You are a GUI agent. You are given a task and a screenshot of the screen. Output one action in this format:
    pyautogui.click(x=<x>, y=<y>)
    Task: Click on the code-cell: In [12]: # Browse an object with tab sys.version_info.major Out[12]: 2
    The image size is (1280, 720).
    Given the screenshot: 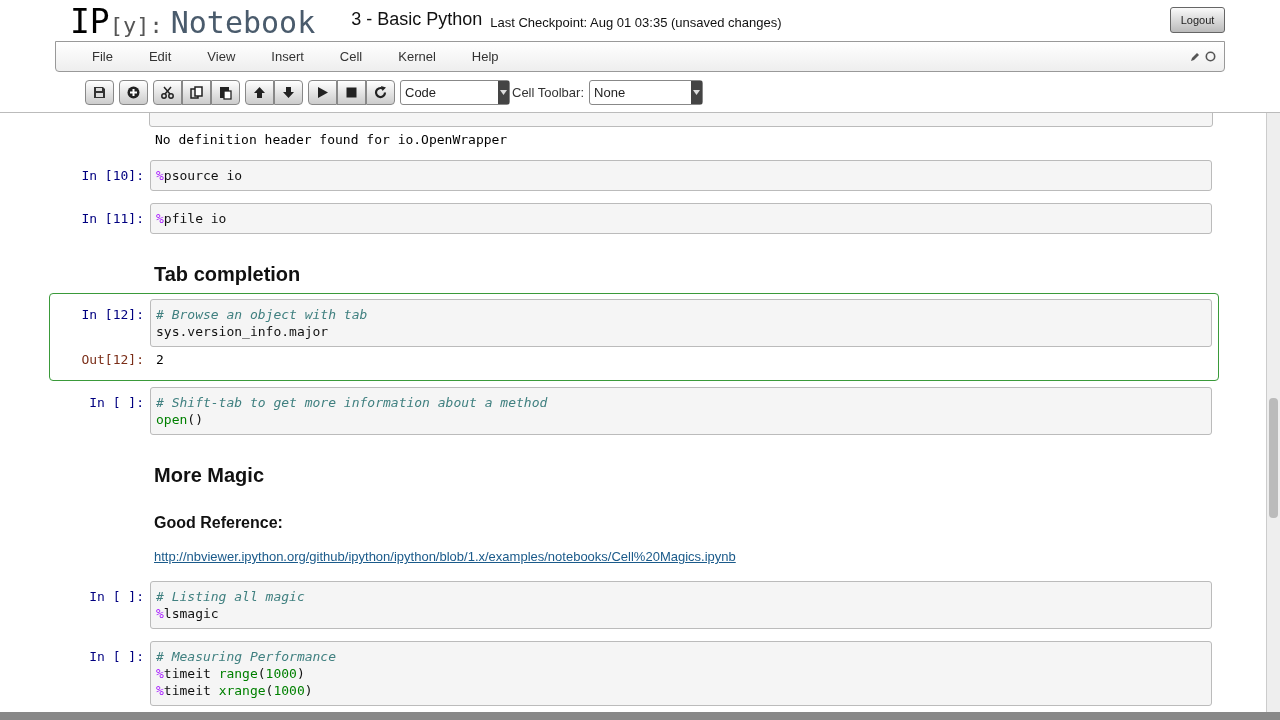 What is the action you would take?
    pyautogui.click(x=634, y=337)
    